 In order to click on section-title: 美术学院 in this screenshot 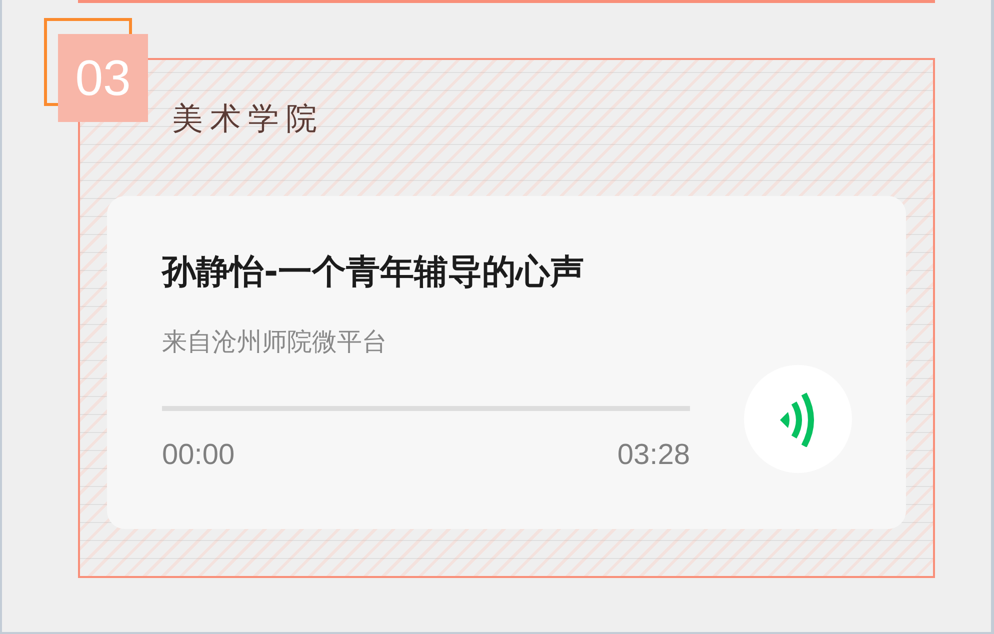, I will do `click(248, 119)`.